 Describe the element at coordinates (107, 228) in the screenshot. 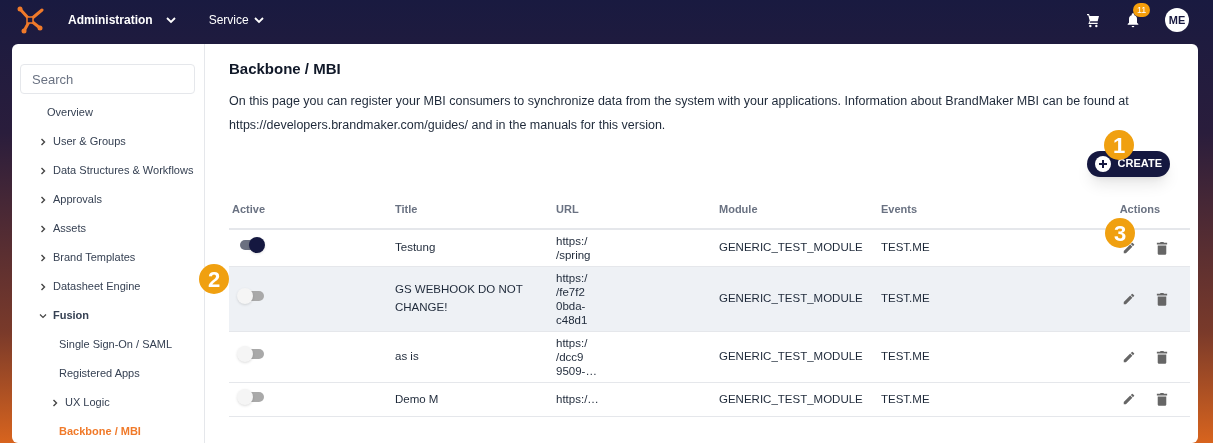

I see `sidebar-item: Assets` at that location.